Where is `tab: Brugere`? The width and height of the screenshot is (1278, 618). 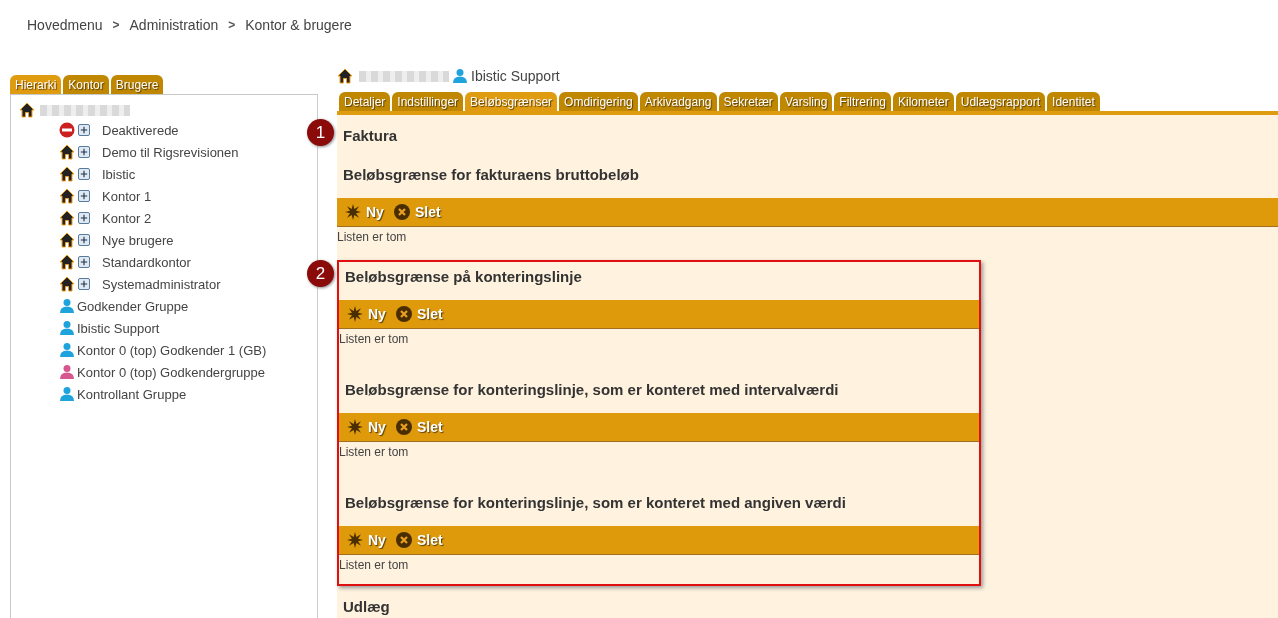 tab: Brugere is located at coordinates (137, 84).